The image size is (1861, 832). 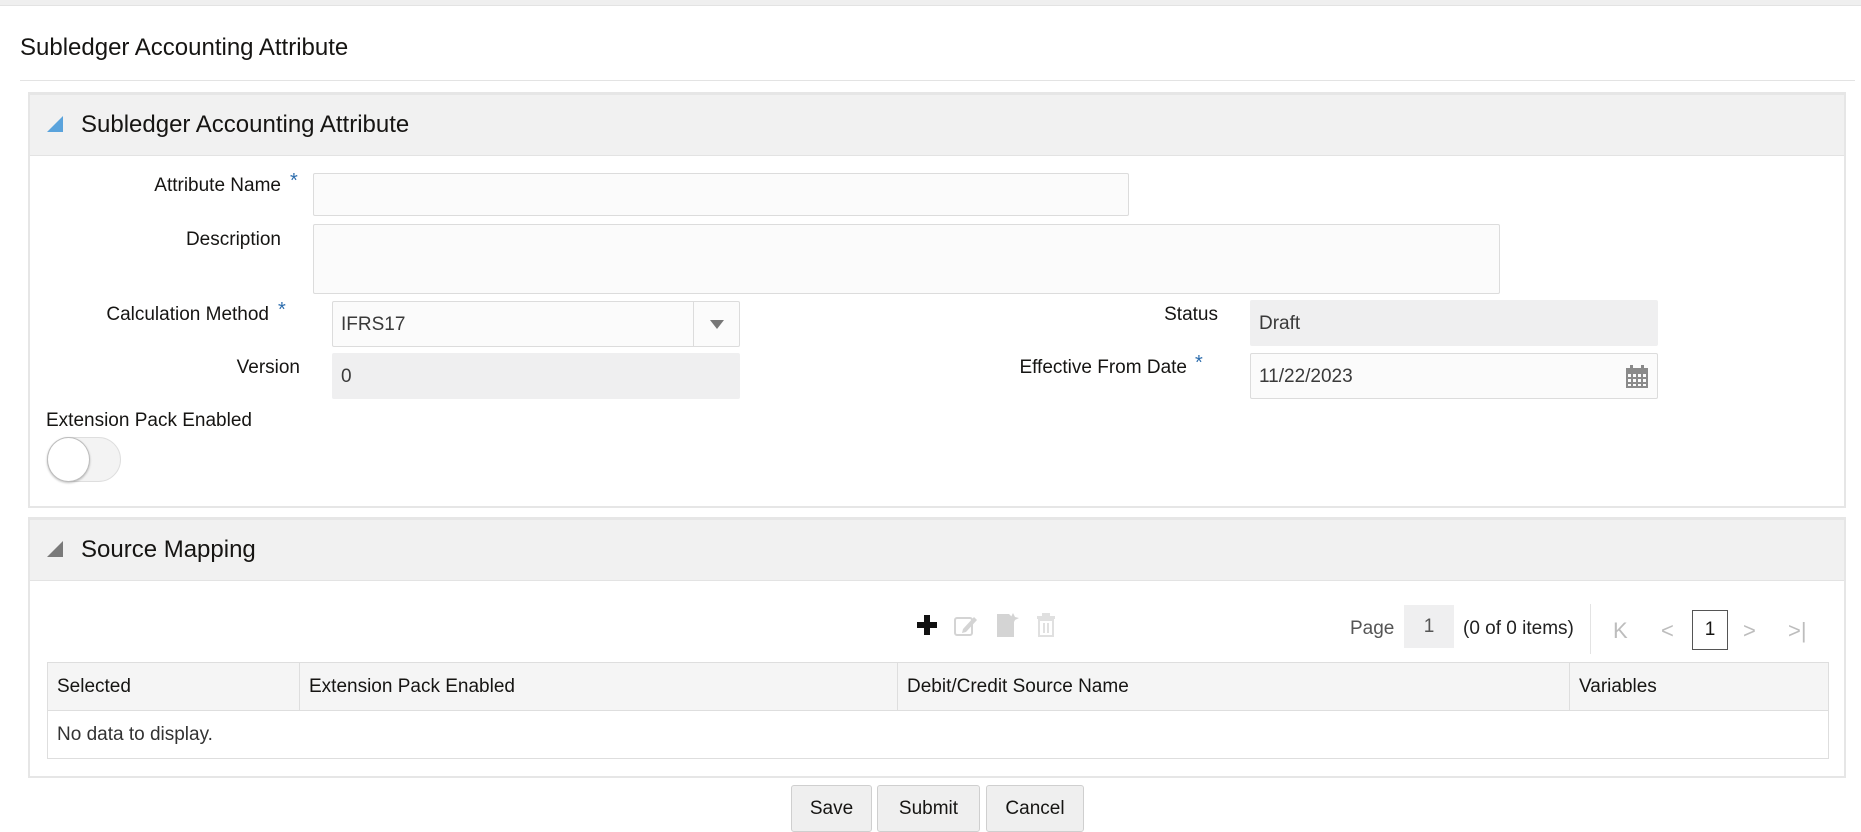 What do you see at coordinates (831, 808) in the screenshot?
I see `save-button: Save` at bounding box center [831, 808].